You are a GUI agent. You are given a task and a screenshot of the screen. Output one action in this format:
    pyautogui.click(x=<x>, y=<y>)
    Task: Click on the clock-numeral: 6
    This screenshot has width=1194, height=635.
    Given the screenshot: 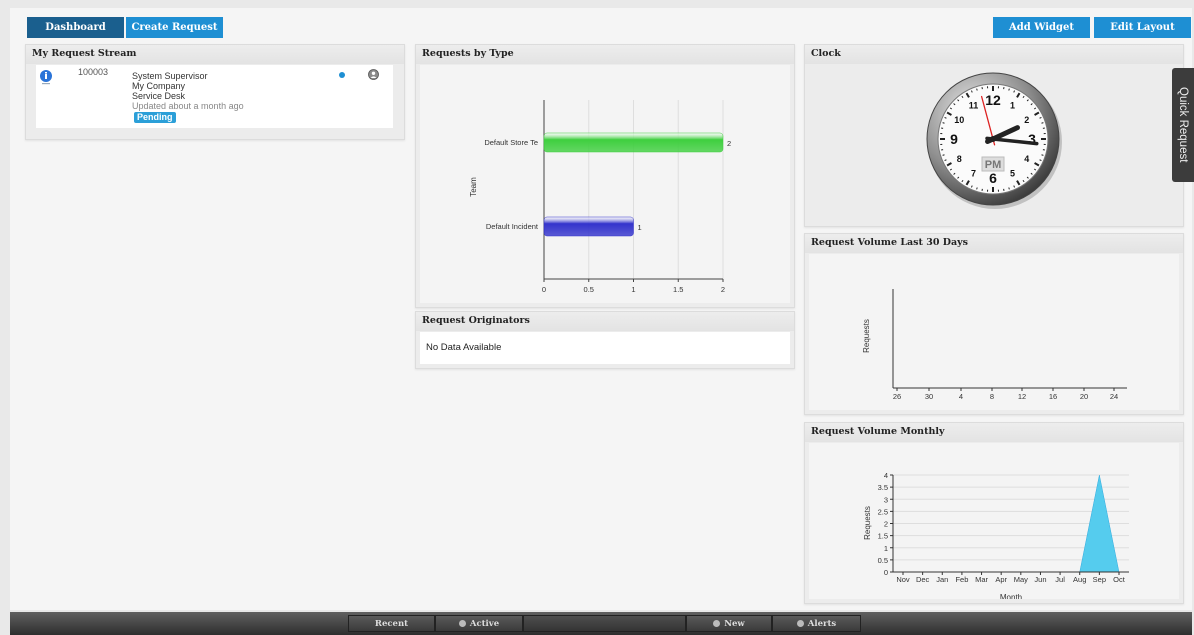 What is the action you would take?
    pyautogui.click(x=993, y=178)
    